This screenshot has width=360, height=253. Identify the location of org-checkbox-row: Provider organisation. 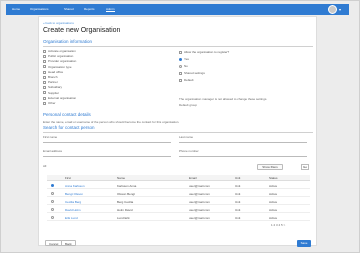
(59, 61).